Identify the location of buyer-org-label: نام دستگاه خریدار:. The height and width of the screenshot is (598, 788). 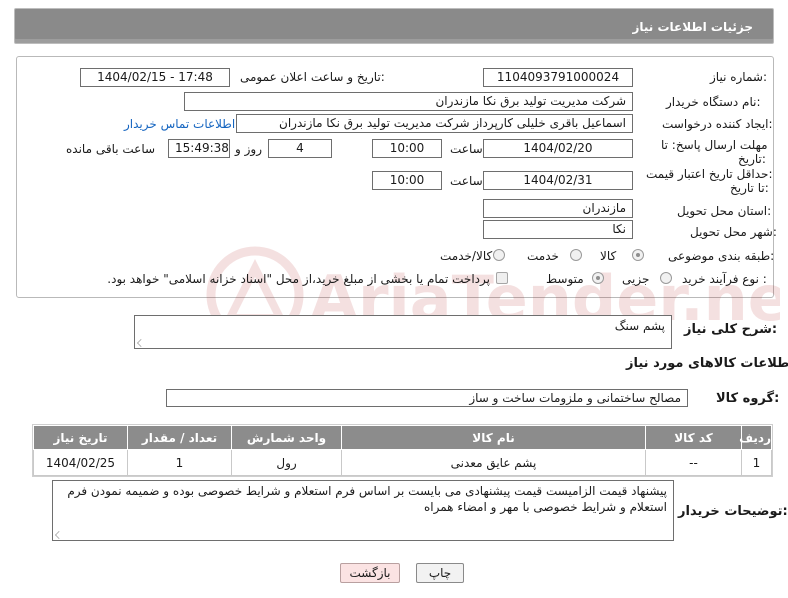
(713, 102).